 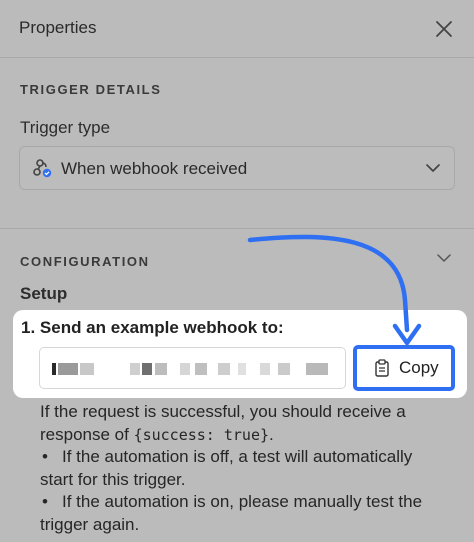 What do you see at coordinates (382, 368) in the screenshot?
I see `clipboard-icon` at bounding box center [382, 368].